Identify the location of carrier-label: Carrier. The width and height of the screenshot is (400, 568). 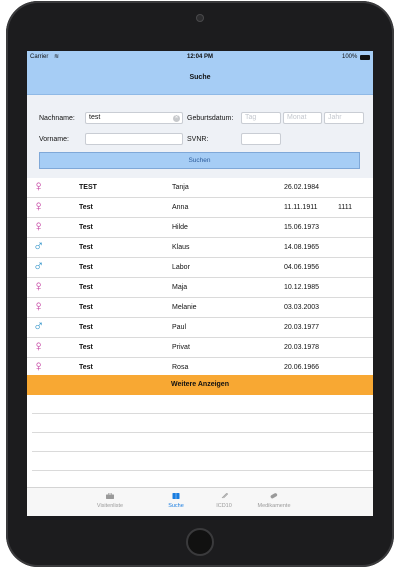
(39, 57).